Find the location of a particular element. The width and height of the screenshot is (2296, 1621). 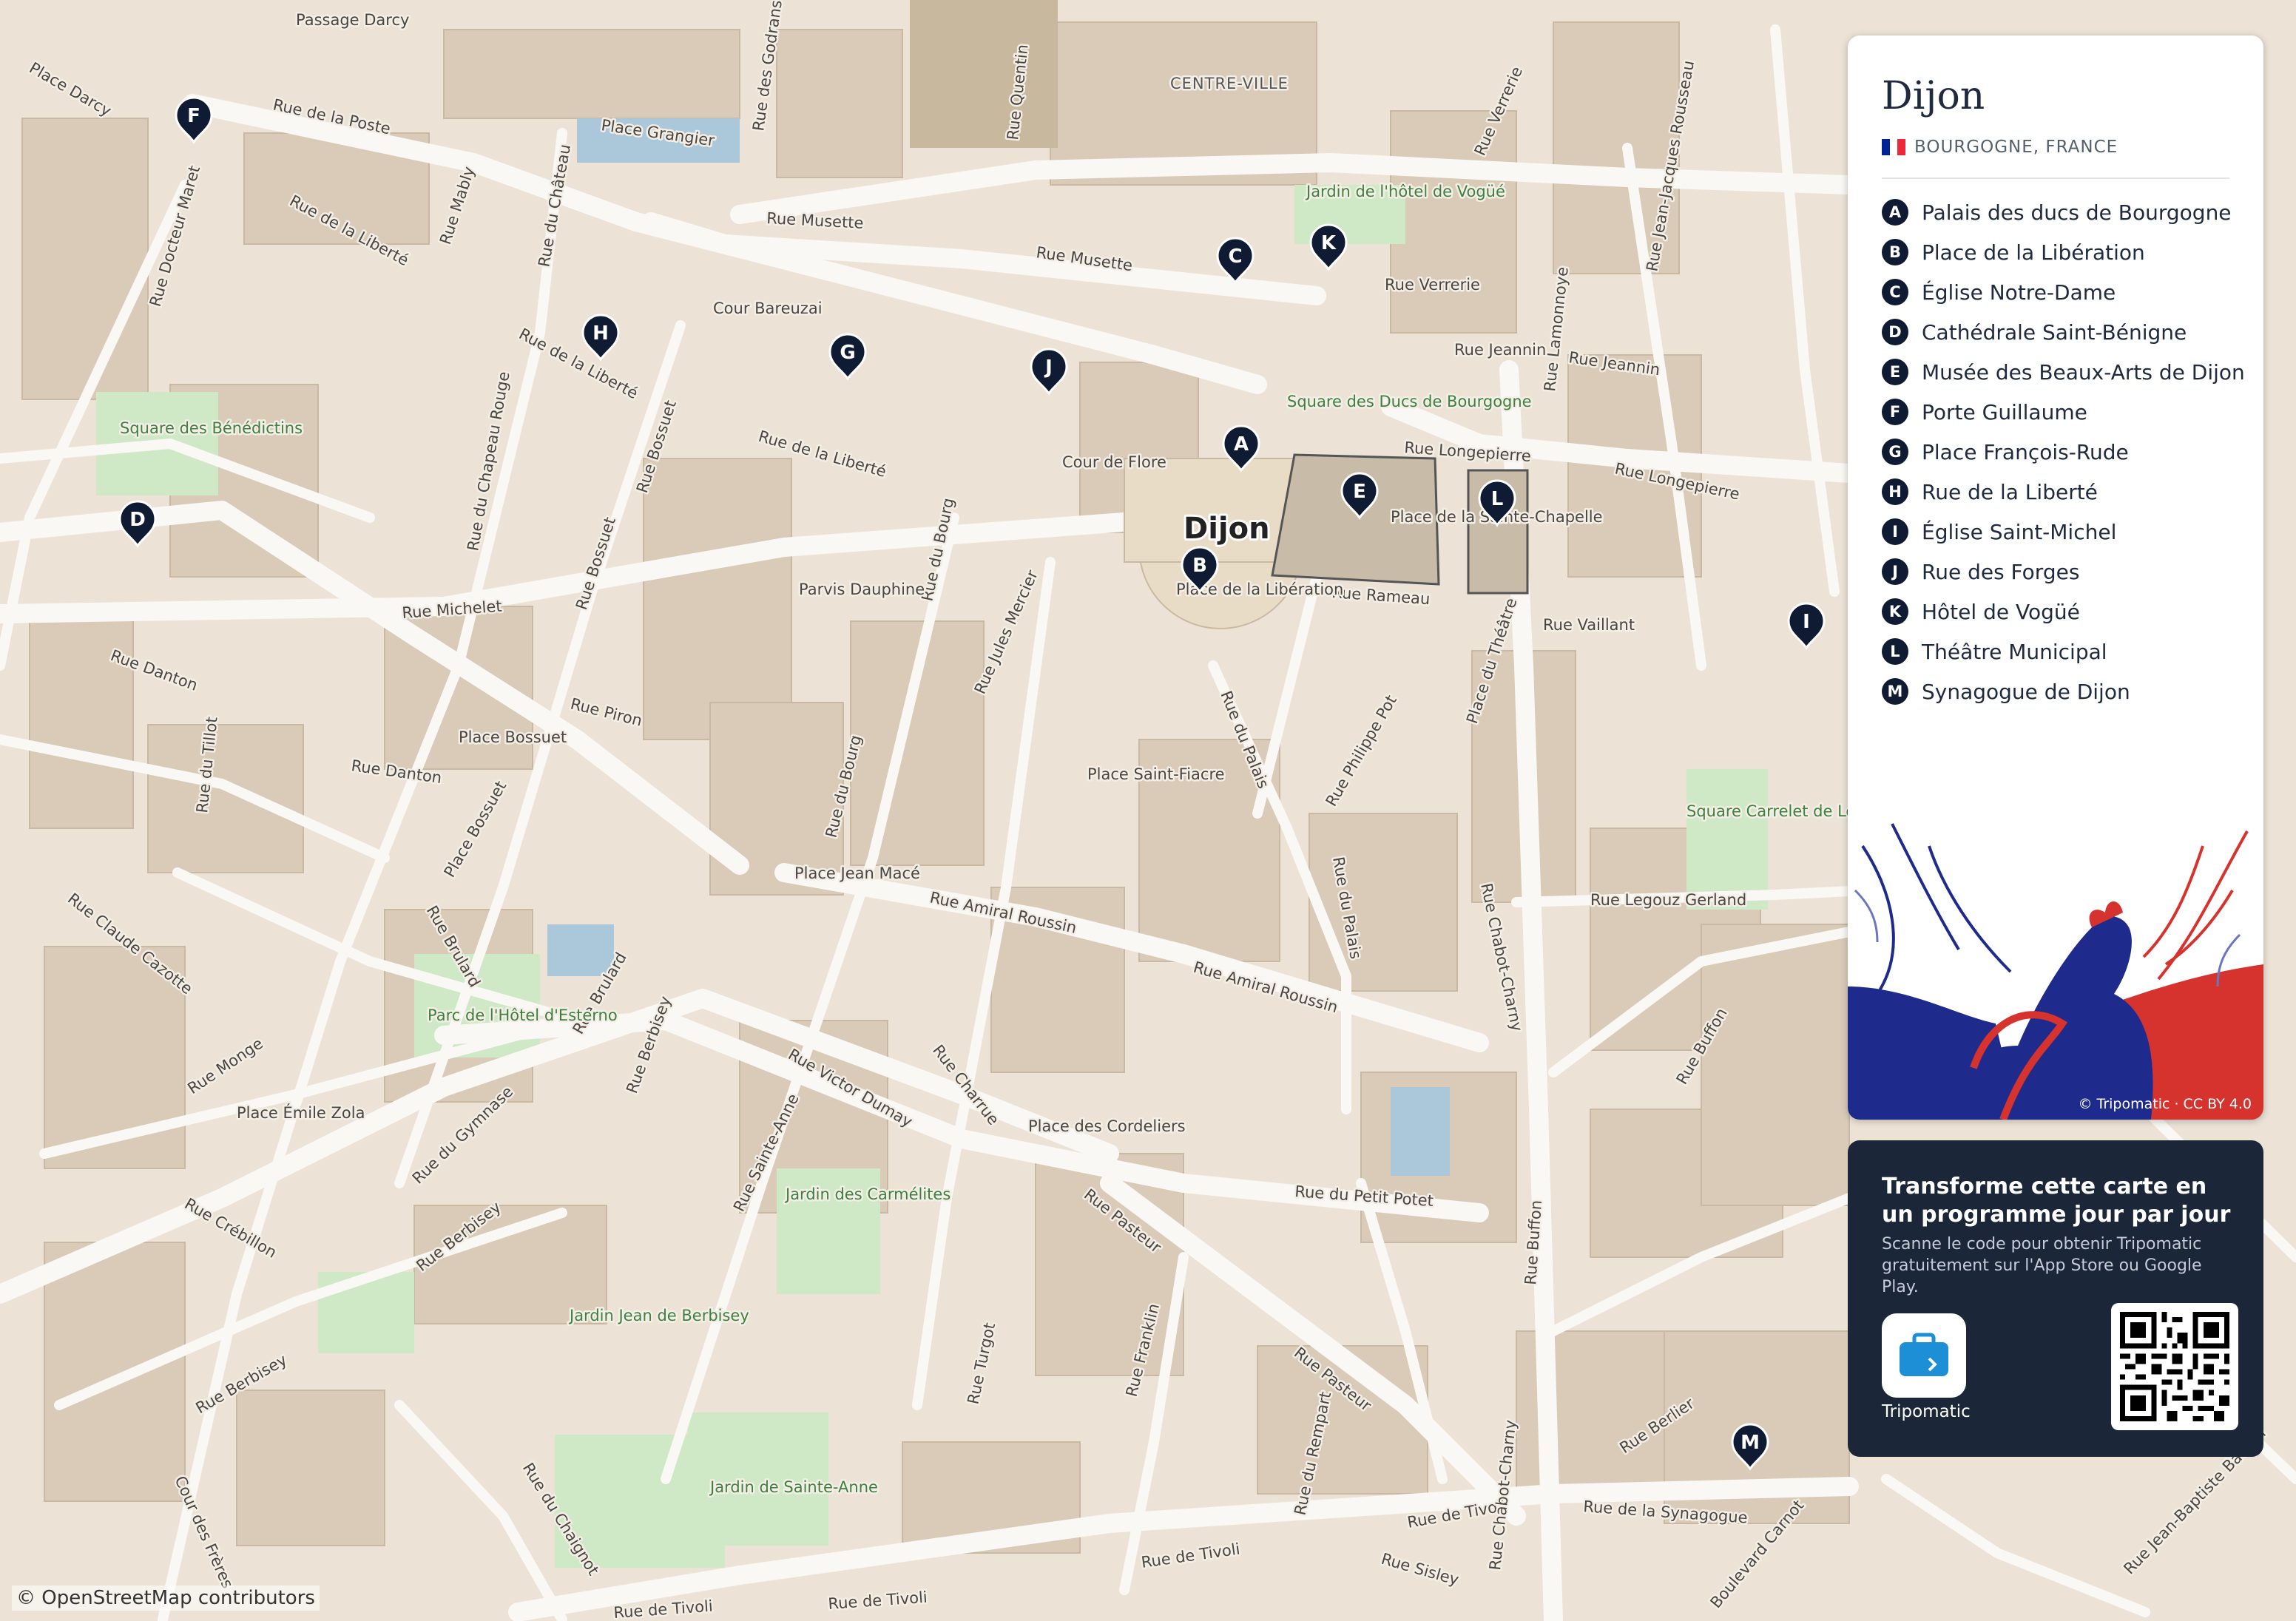

street-label: Rue Legouz Gerland is located at coordinates (1668, 900).